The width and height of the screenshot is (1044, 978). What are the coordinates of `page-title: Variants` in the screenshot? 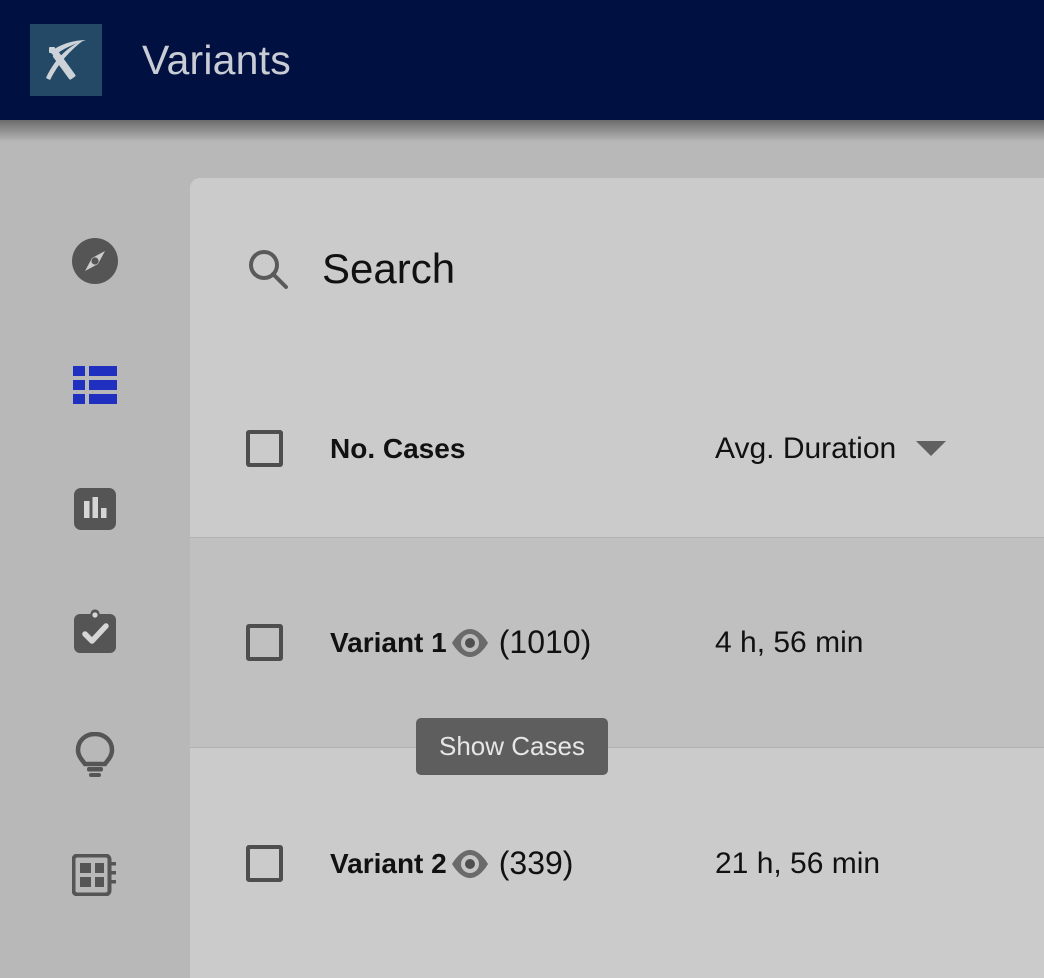 It's located at (216, 59).